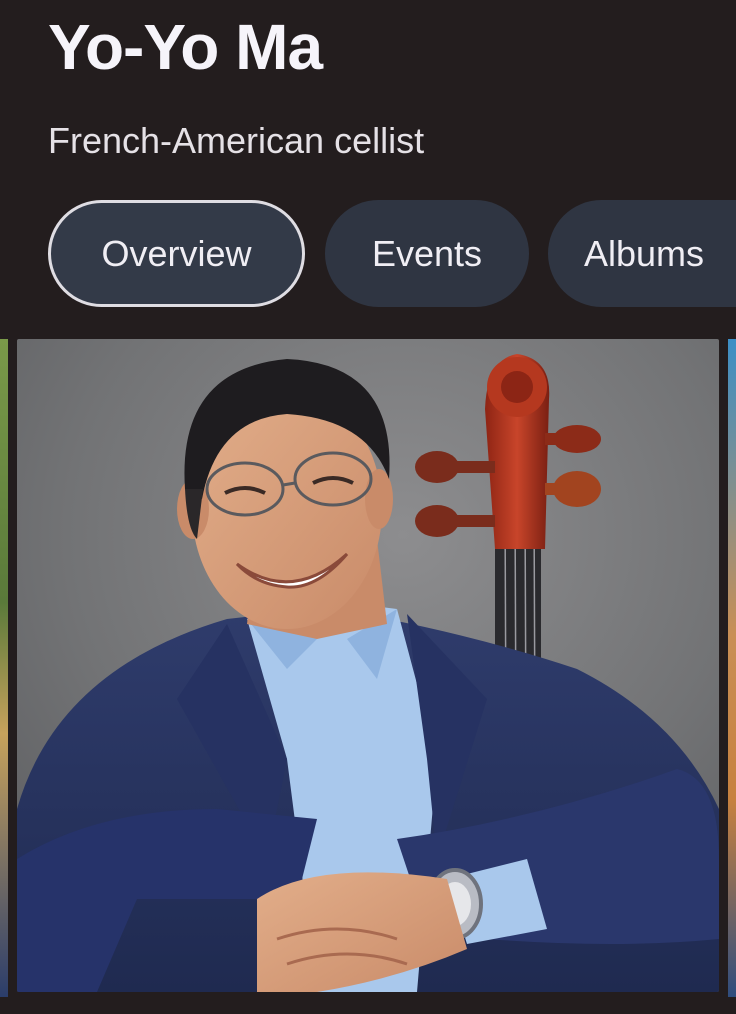 The height and width of the screenshot is (1014, 736). I want to click on next-image-peek, so click(732, 668).